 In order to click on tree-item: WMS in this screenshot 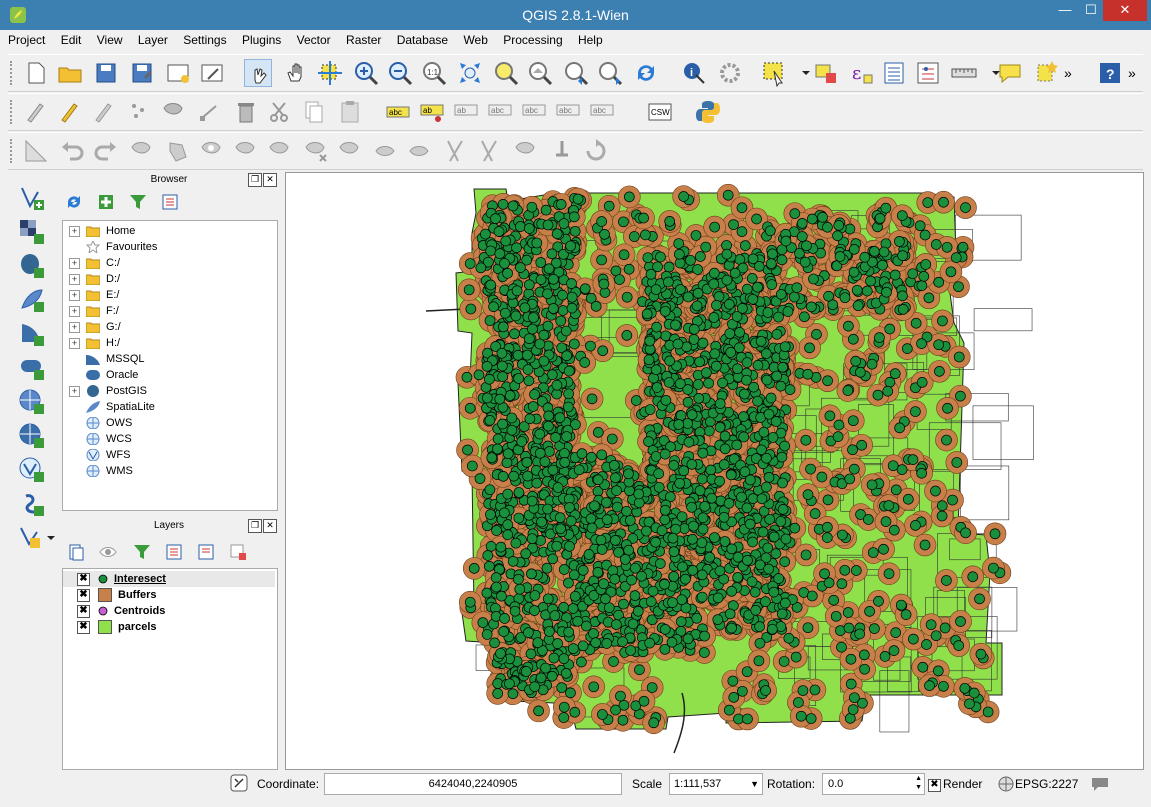, I will do `click(101, 471)`.